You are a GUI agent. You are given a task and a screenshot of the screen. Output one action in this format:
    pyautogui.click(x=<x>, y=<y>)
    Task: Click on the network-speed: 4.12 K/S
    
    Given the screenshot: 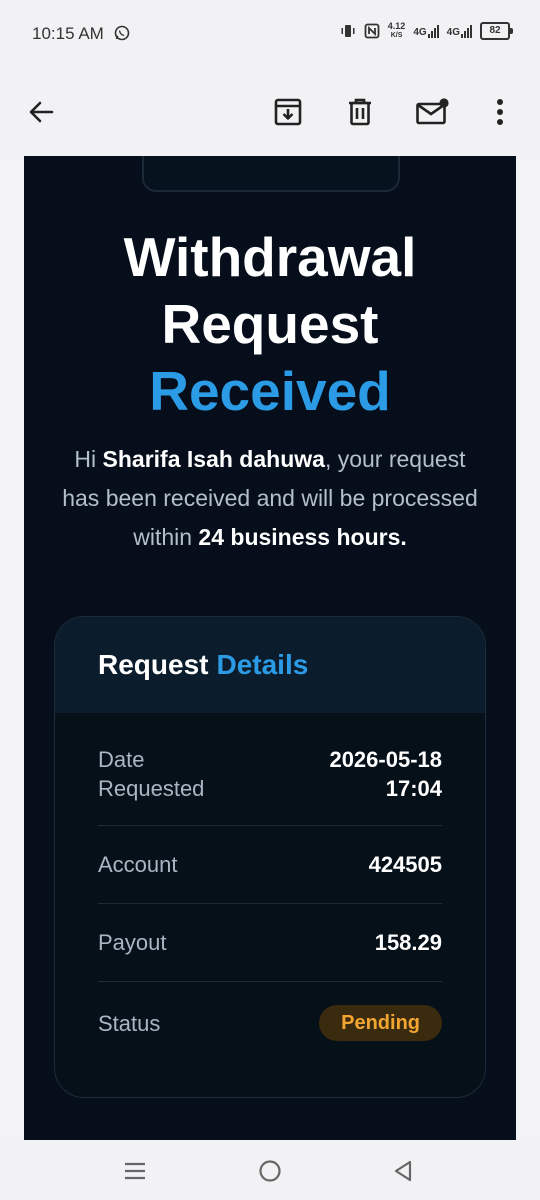 What is the action you would take?
    pyautogui.click(x=397, y=31)
    